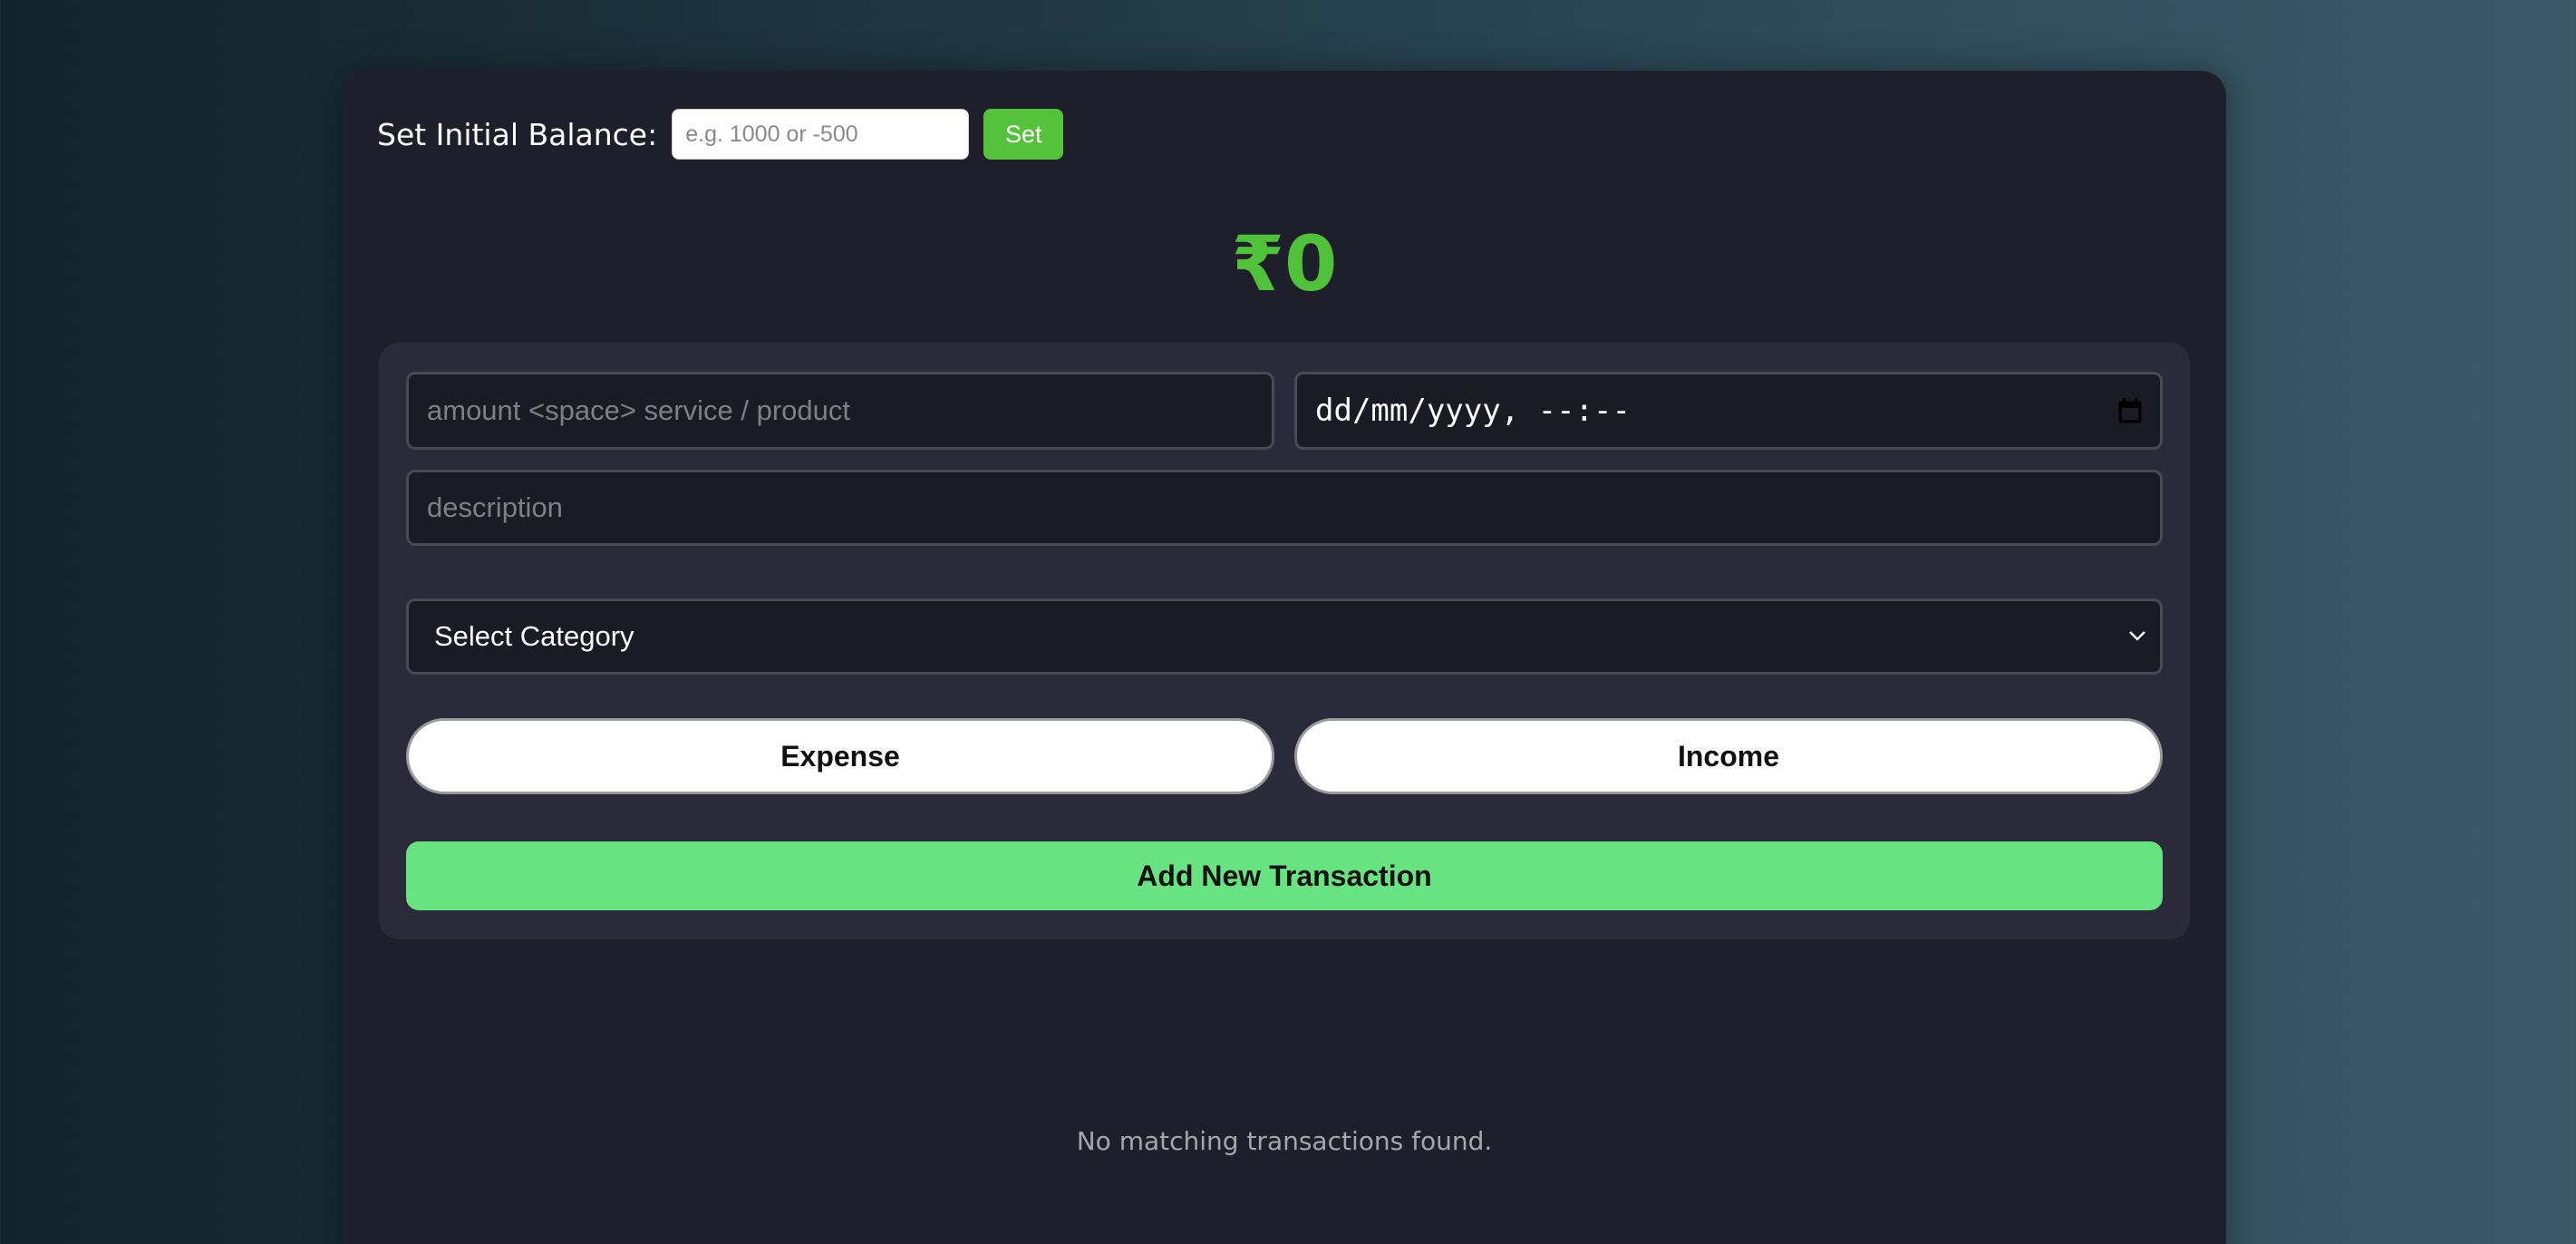 This screenshot has height=1244, width=2576. Describe the element at coordinates (2137, 637) in the screenshot. I see `chevron-down-icon` at that location.